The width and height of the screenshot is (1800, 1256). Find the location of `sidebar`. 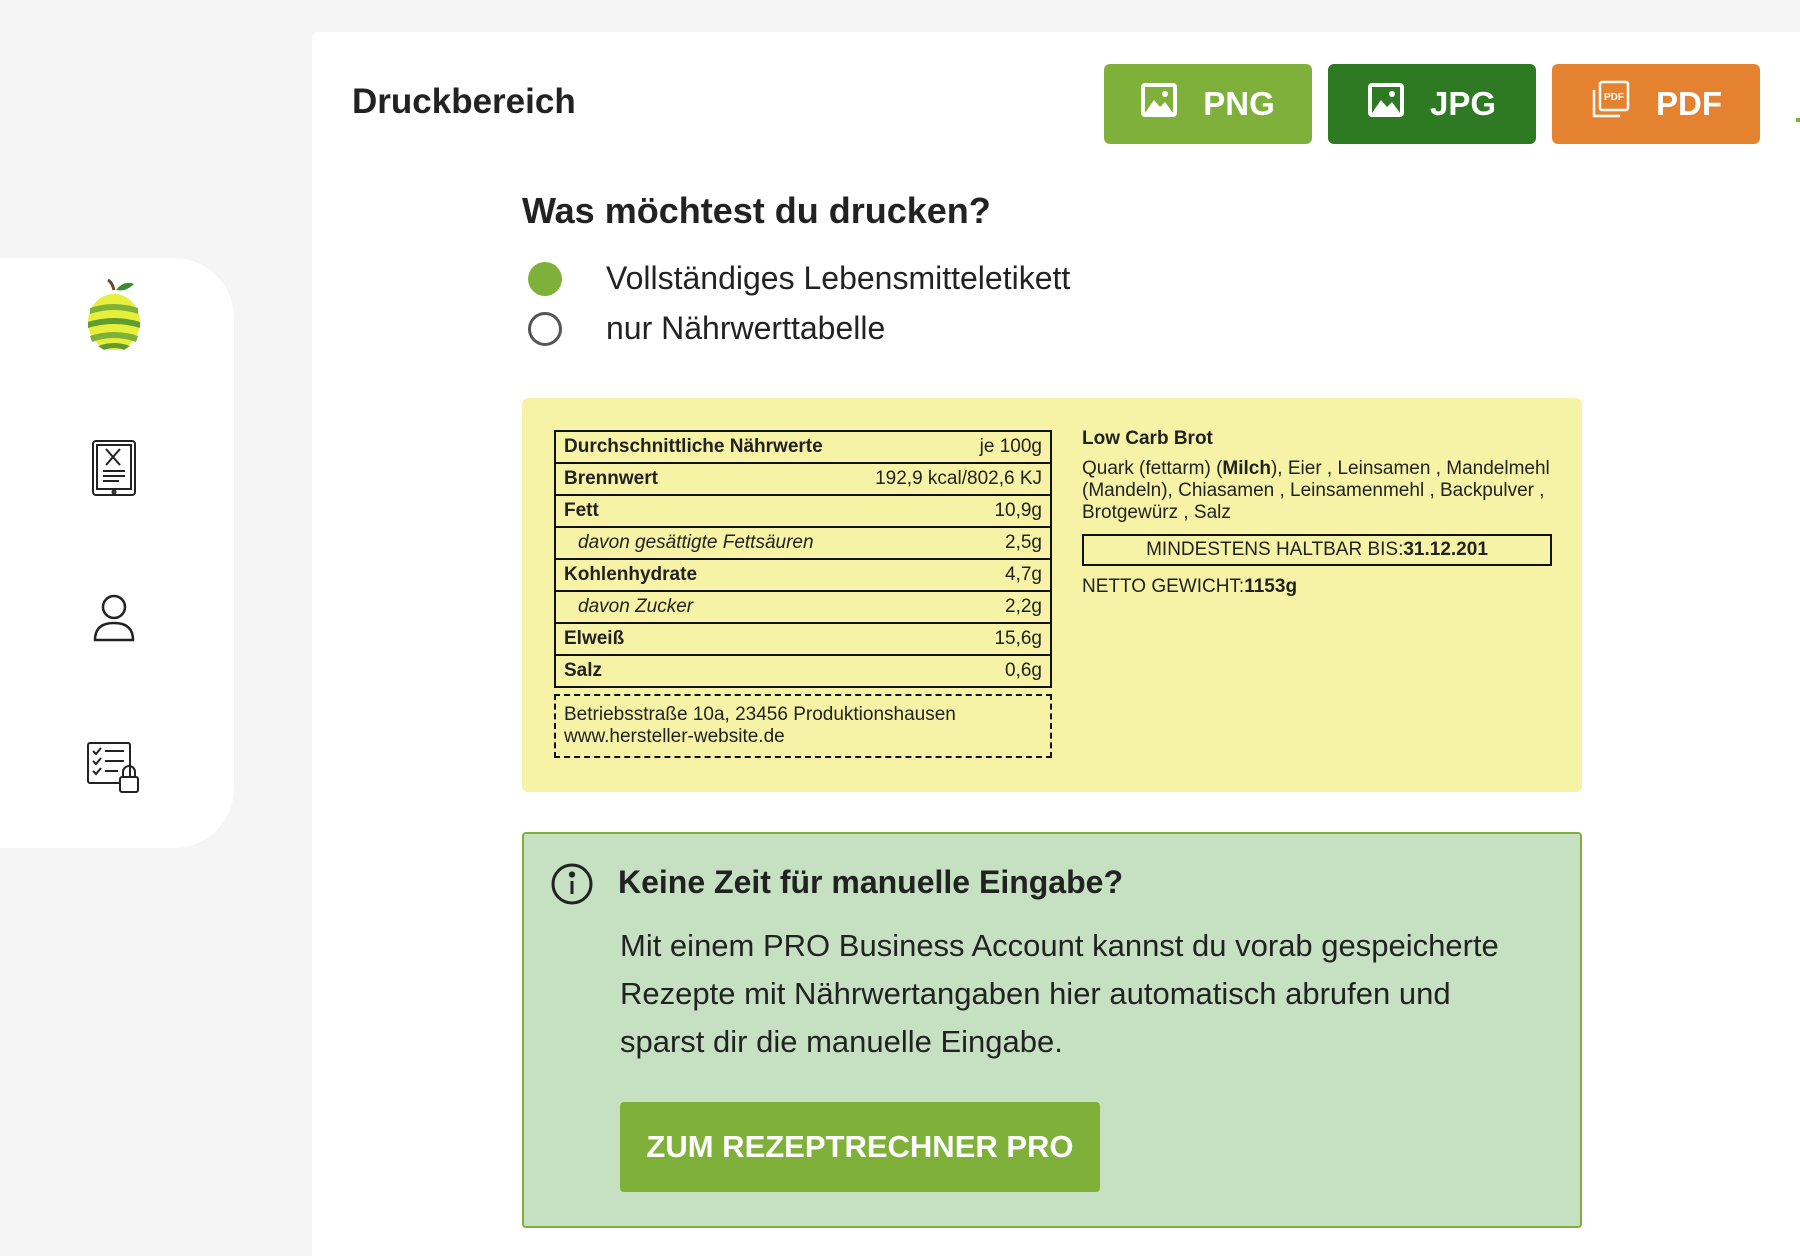

sidebar is located at coordinates (117, 553).